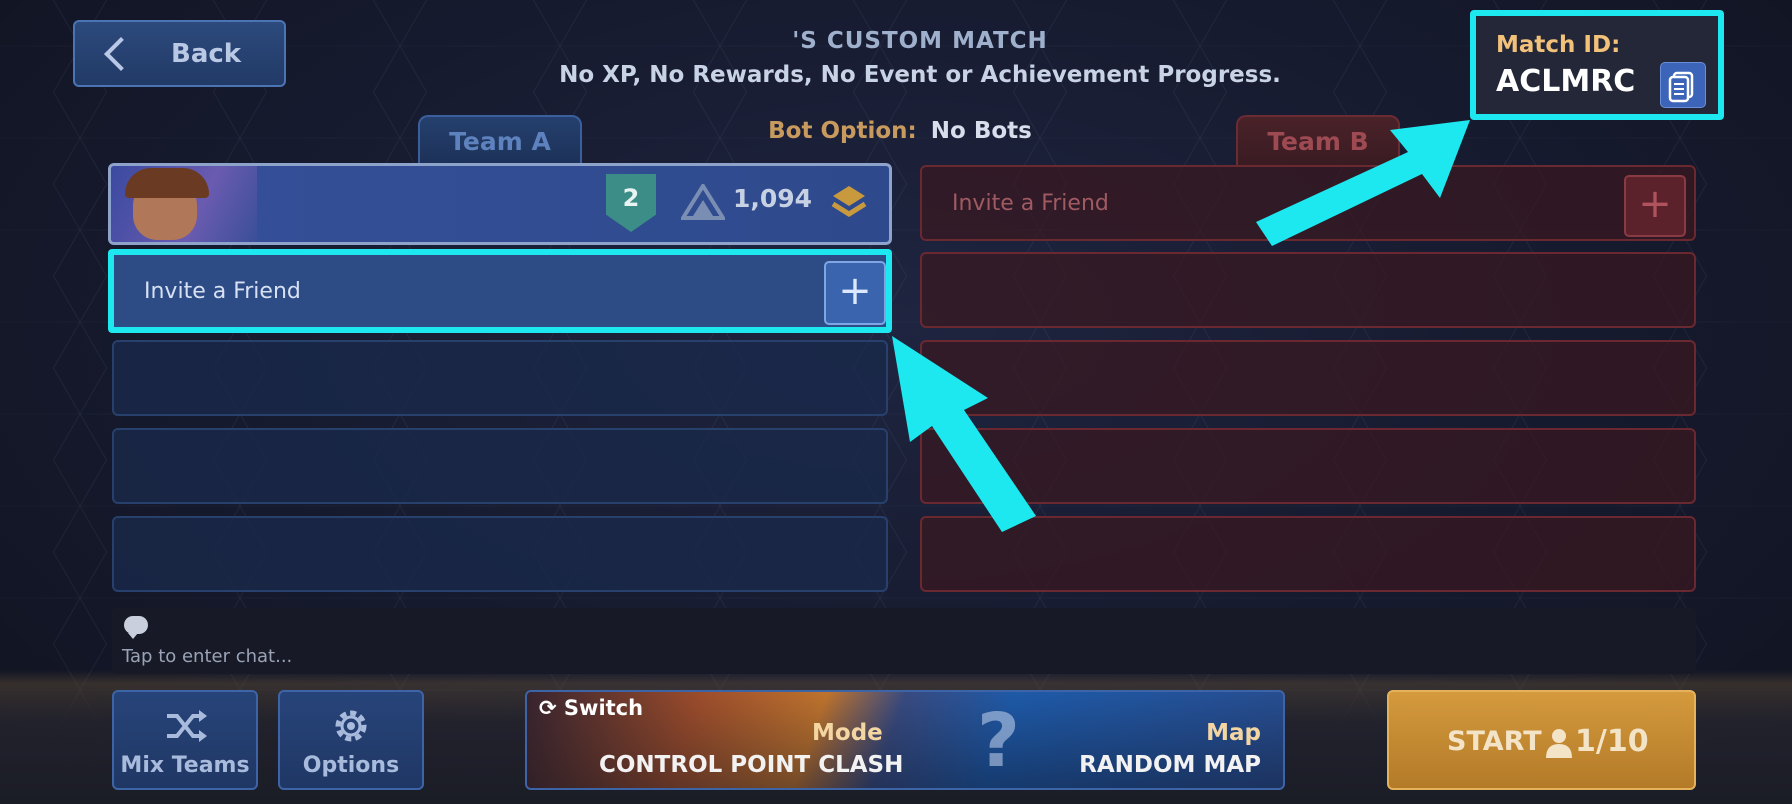 The width and height of the screenshot is (1792, 804). Describe the element at coordinates (1318, 140) in the screenshot. I see `tab-team-b: Team B` at that location.